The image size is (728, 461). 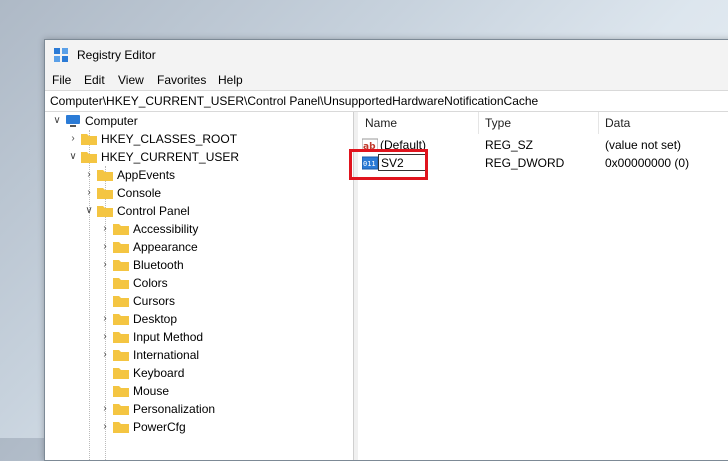 What do you see at coordinates (509, 145) in the screenshot?
I see `value-type: REG_SZ` at bounding box center [509, 145].